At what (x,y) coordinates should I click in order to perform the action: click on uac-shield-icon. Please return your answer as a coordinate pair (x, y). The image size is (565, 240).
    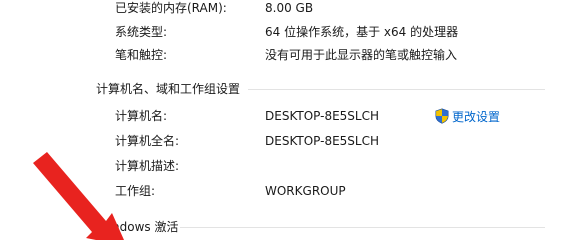
    Looking at the image, I should click on (442, 116).